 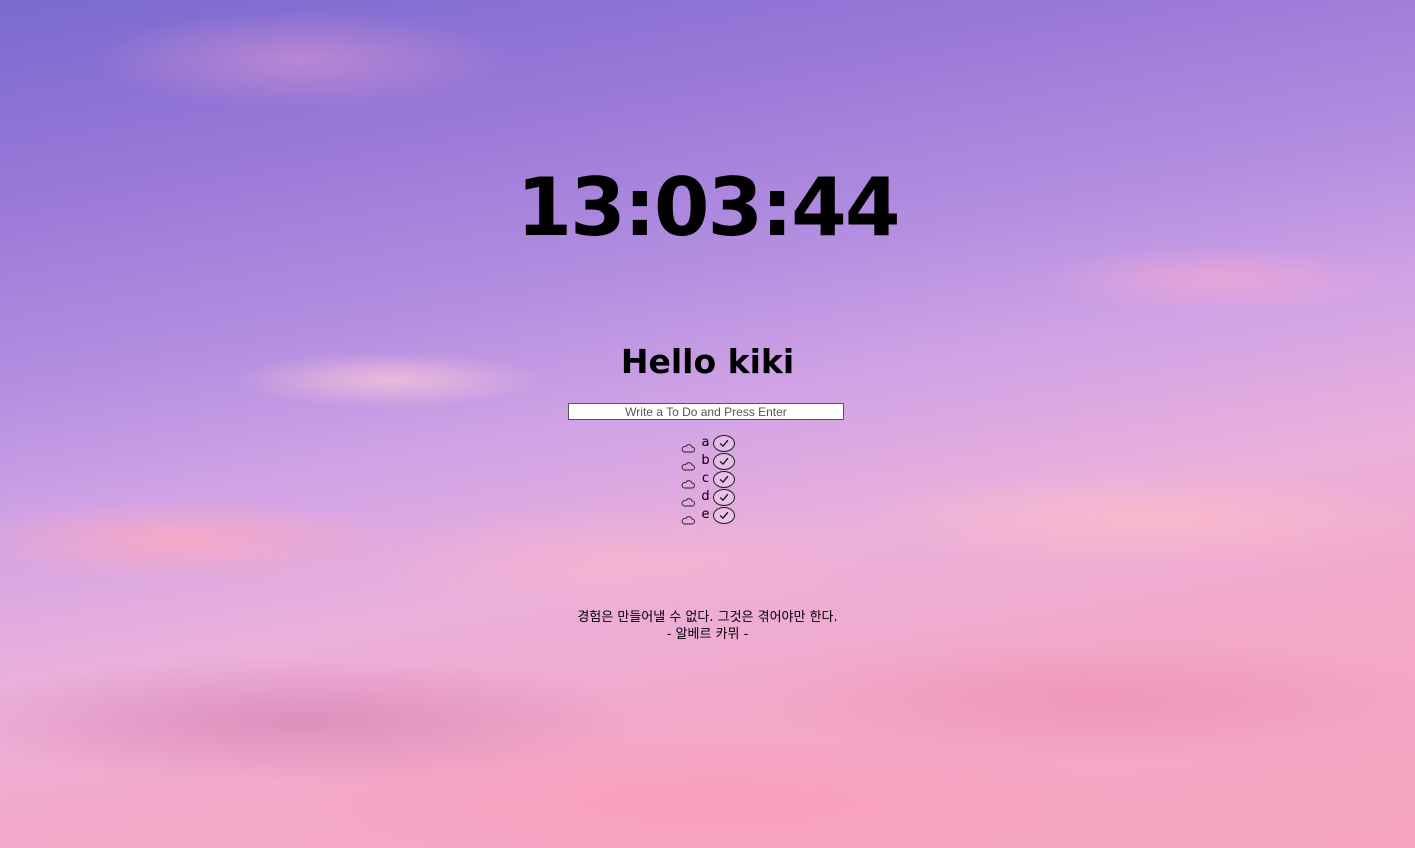 I want to click on todo-item: d, so click(x=707, y=497).